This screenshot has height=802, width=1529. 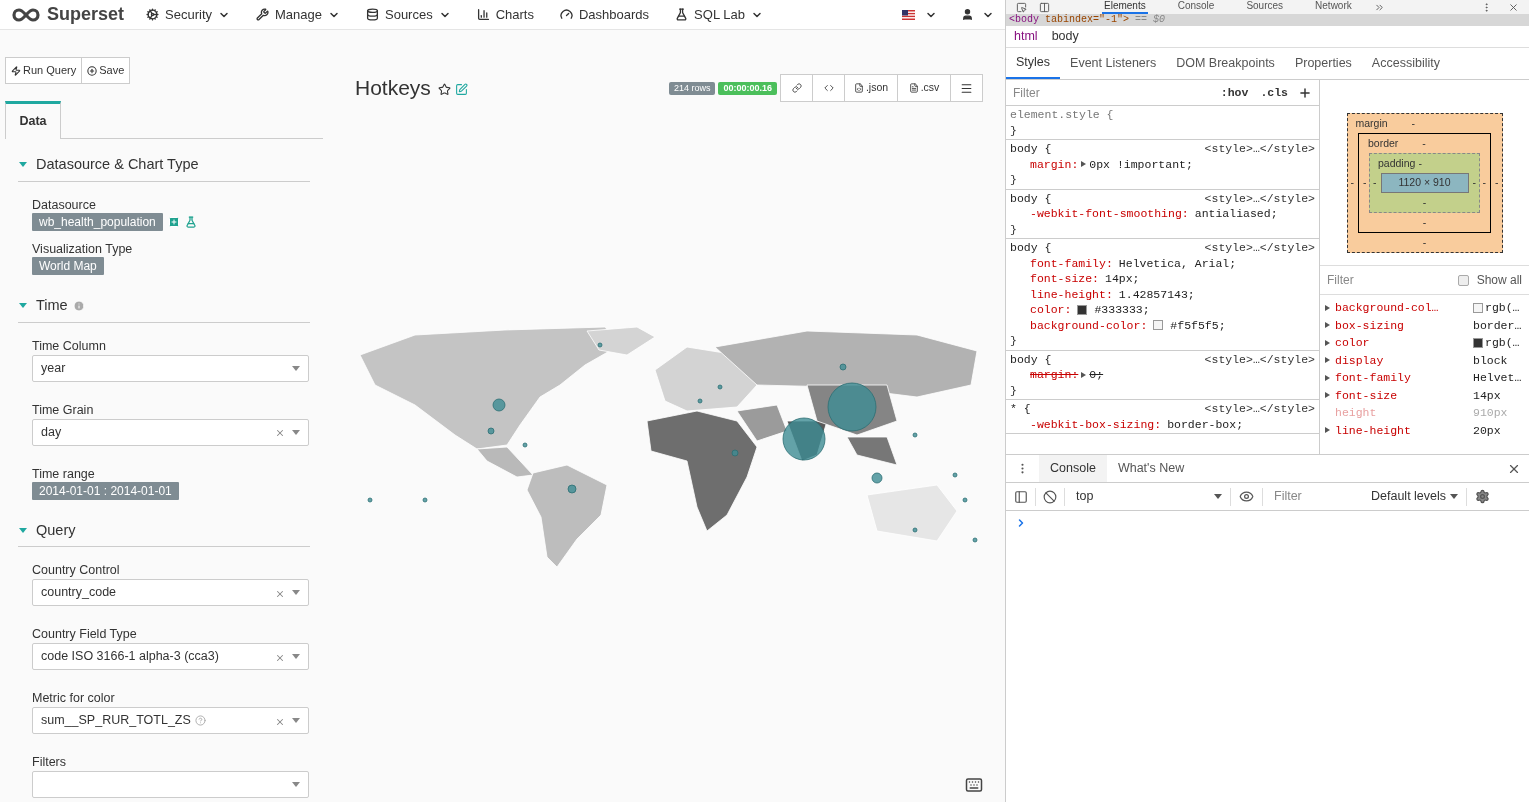 I want to click on breadcrumb-item: html, so click(x=1026, y=36).